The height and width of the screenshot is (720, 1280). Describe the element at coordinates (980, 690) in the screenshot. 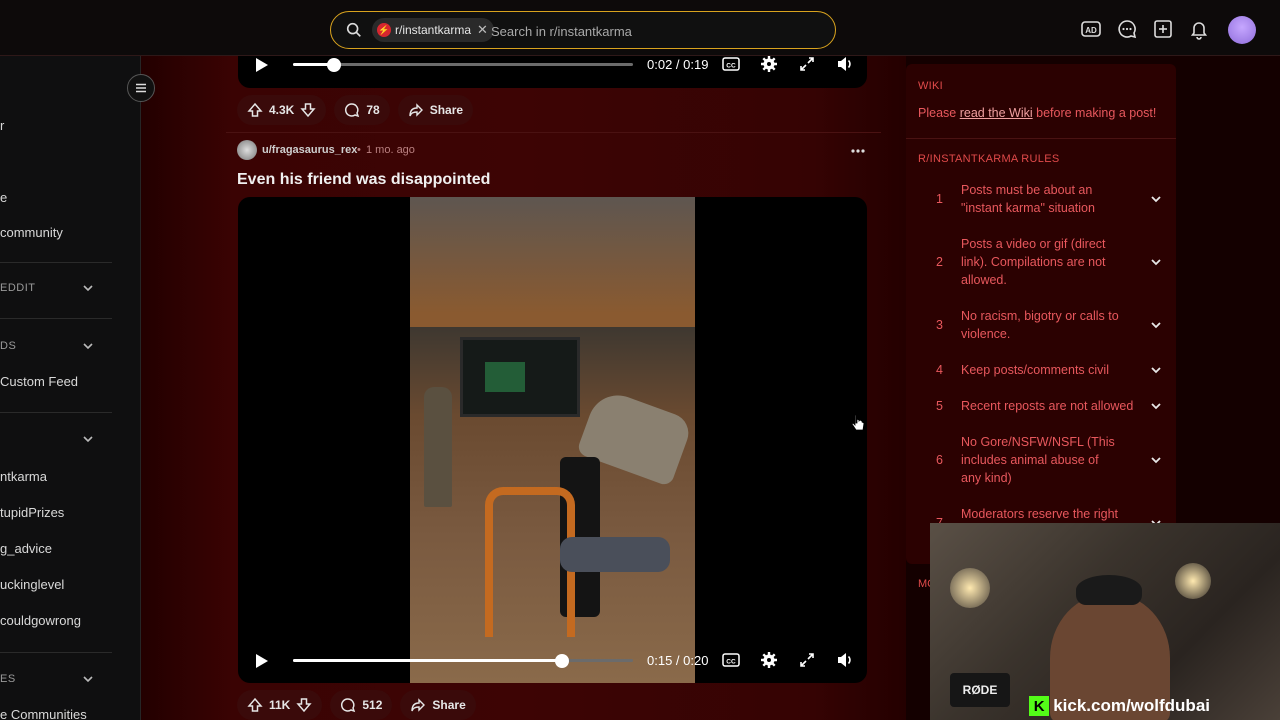

I see `microphone-brand: RØDE` at that location.